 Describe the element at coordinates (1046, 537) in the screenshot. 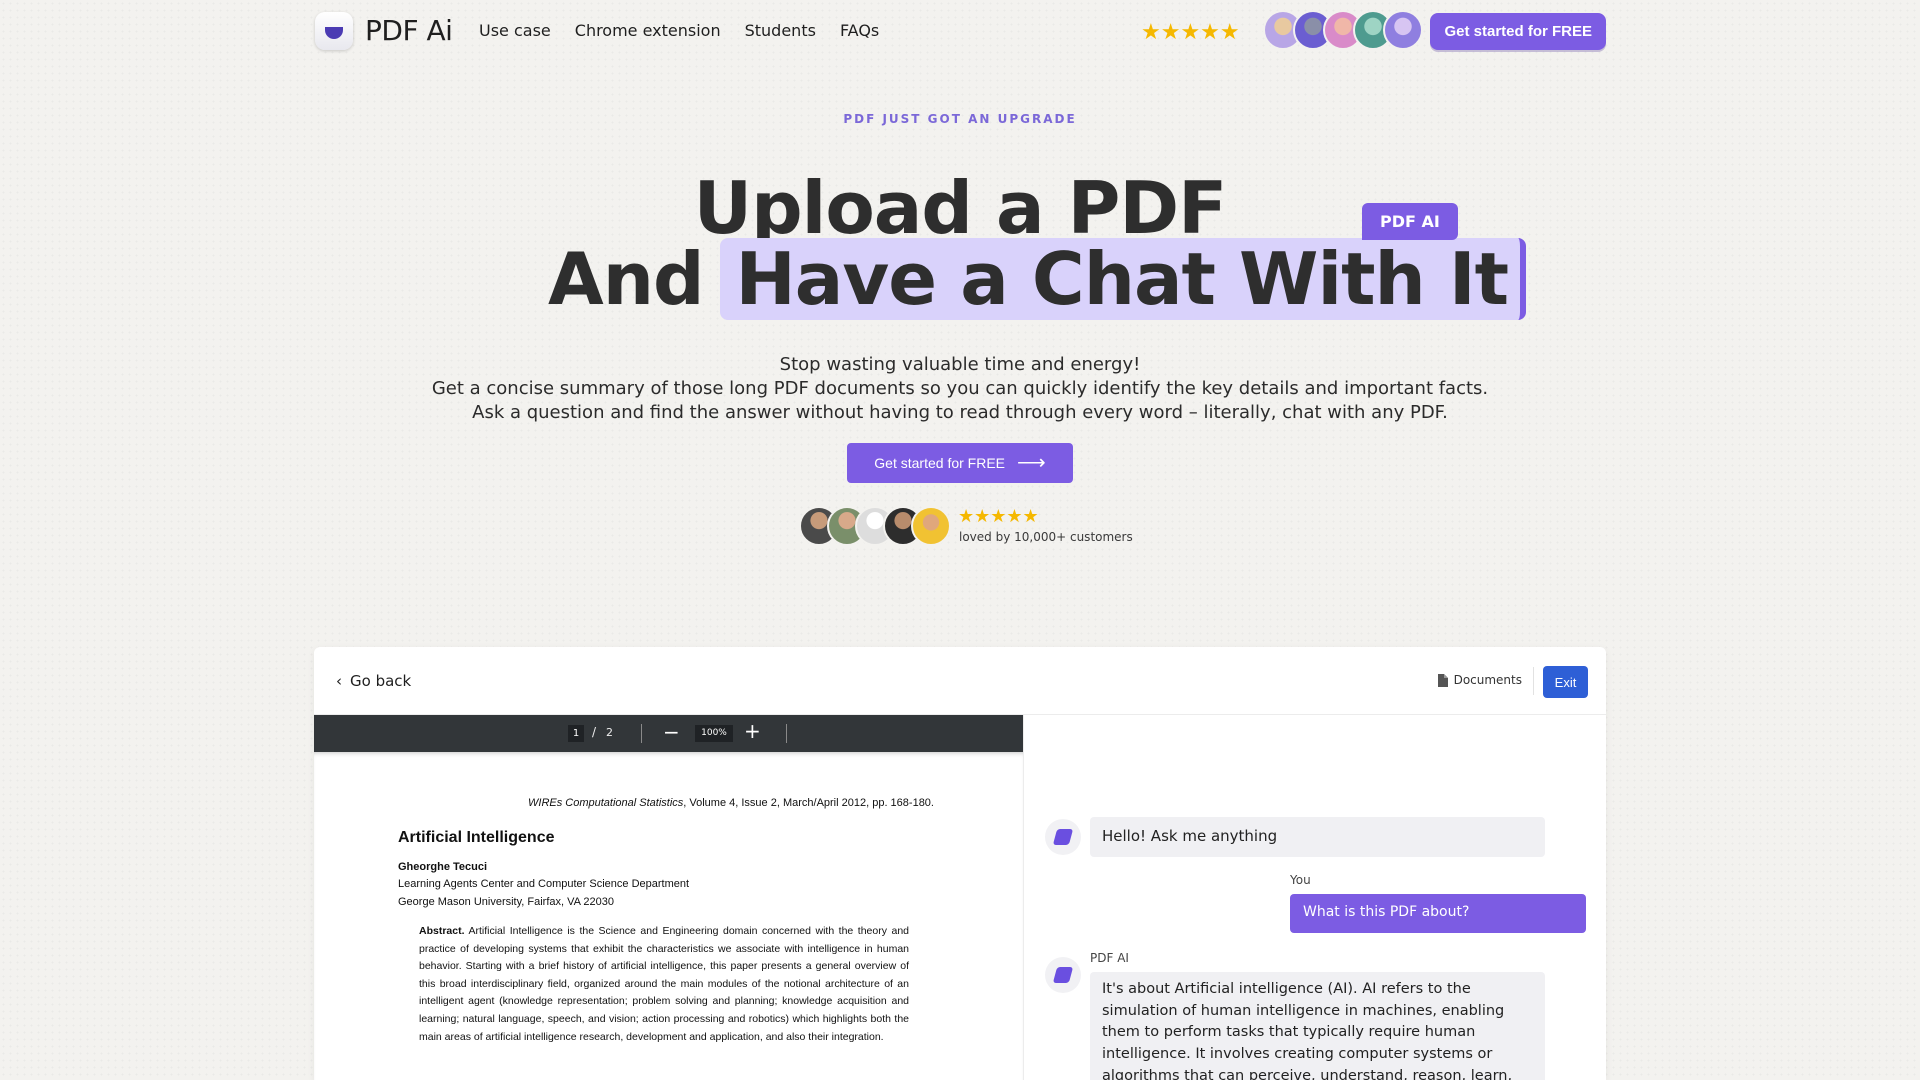

I see `customer-count: loved by 10,000+ customers` at that location.